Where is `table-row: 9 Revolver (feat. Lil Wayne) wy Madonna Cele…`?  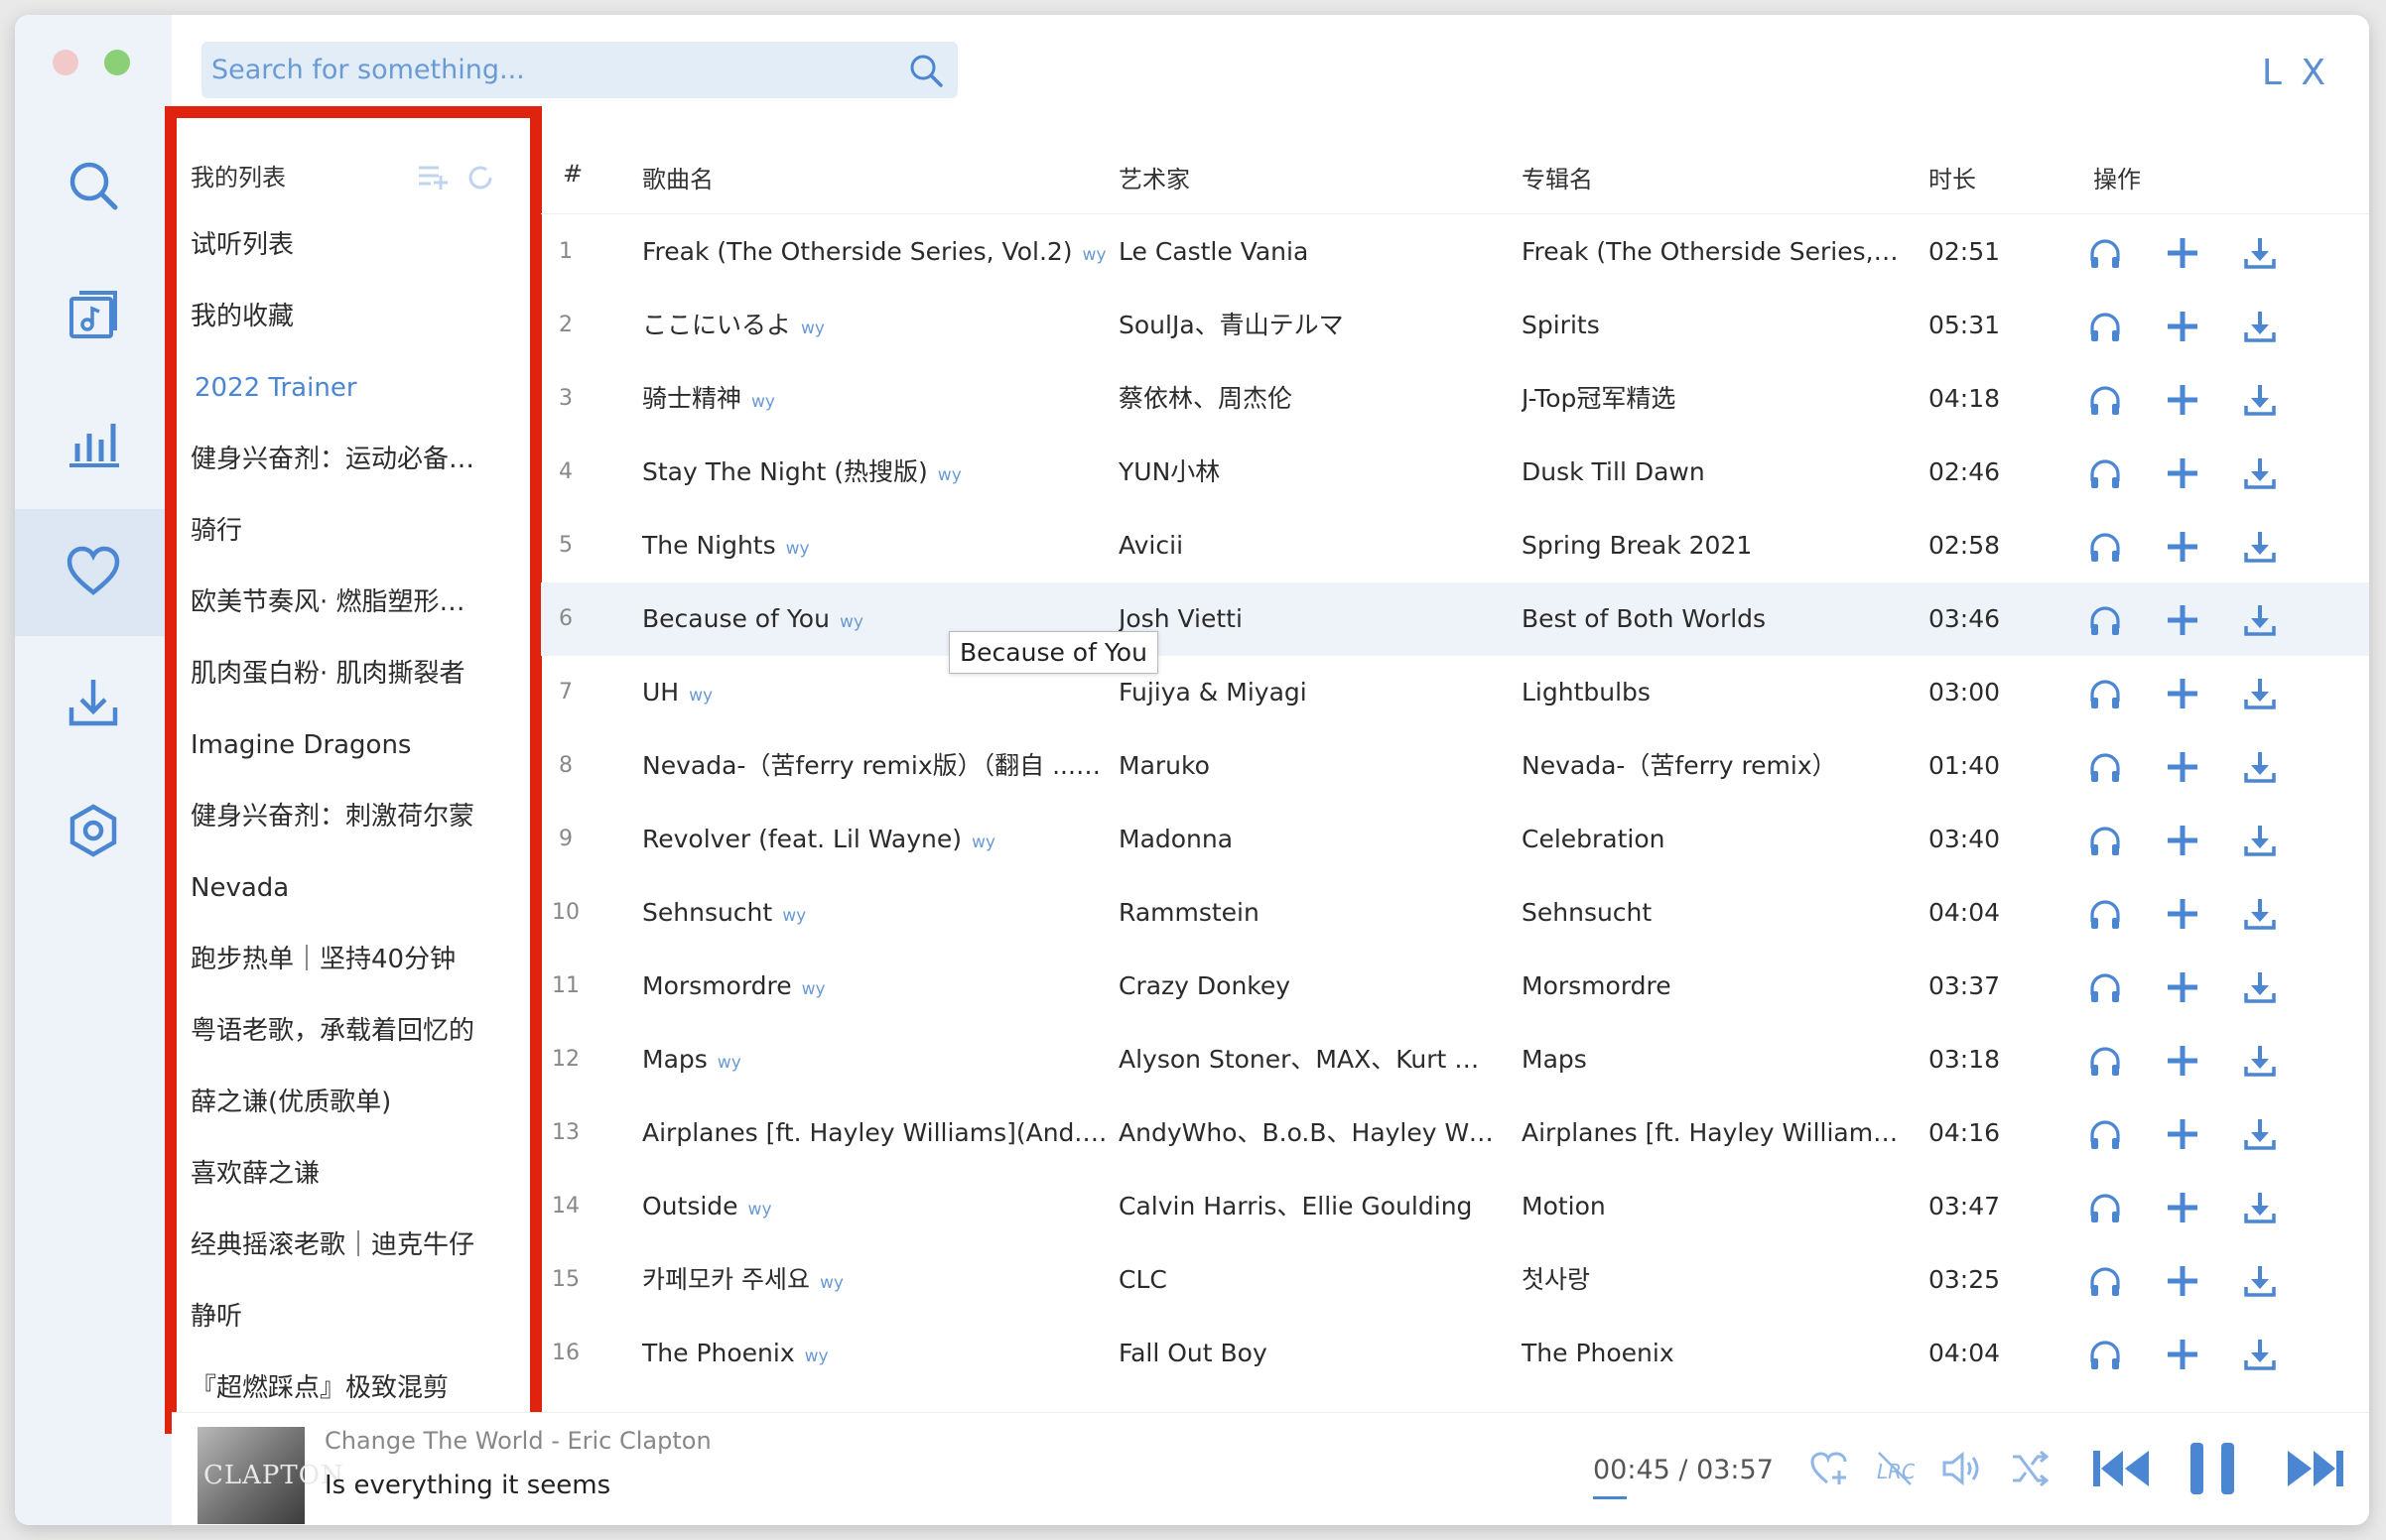 table-row: 9 Revolver (feat. Lil Wayne) wy Madonna Cele… is located at coordinates (1455, 839).